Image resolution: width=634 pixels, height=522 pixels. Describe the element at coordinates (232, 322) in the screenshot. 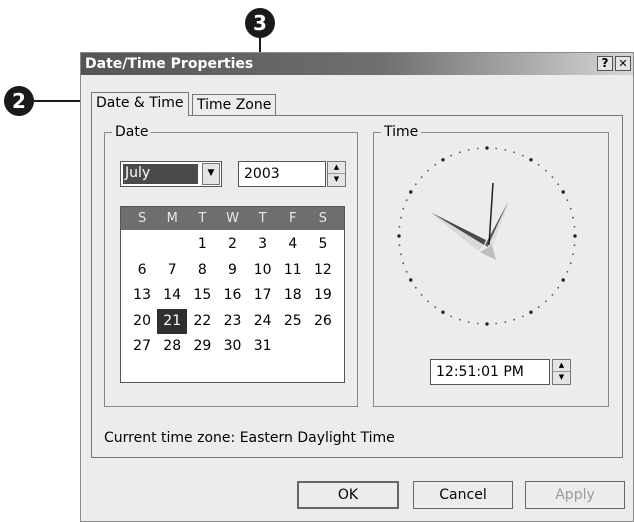

I see `calendar-day: 23` at that location.